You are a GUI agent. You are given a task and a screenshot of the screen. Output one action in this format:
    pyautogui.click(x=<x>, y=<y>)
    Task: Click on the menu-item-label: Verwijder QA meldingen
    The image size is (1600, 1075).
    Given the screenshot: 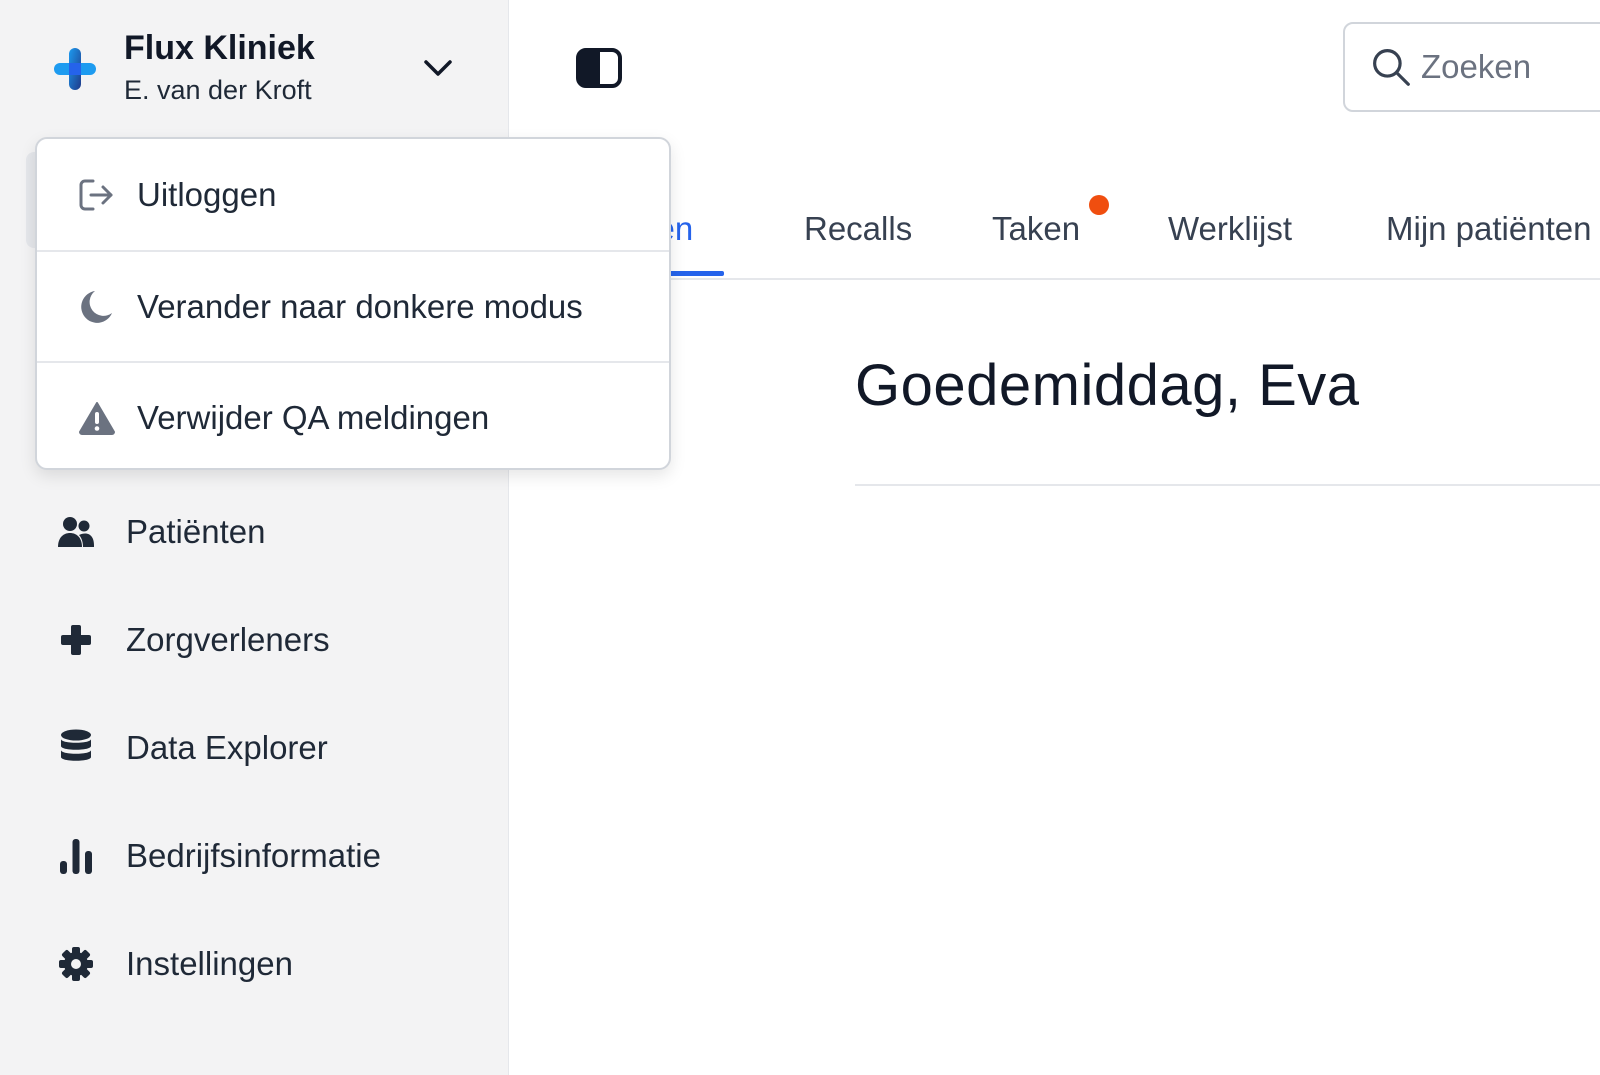 What is the action you would take?
    pyautogui.click(x=313, y=417)
    